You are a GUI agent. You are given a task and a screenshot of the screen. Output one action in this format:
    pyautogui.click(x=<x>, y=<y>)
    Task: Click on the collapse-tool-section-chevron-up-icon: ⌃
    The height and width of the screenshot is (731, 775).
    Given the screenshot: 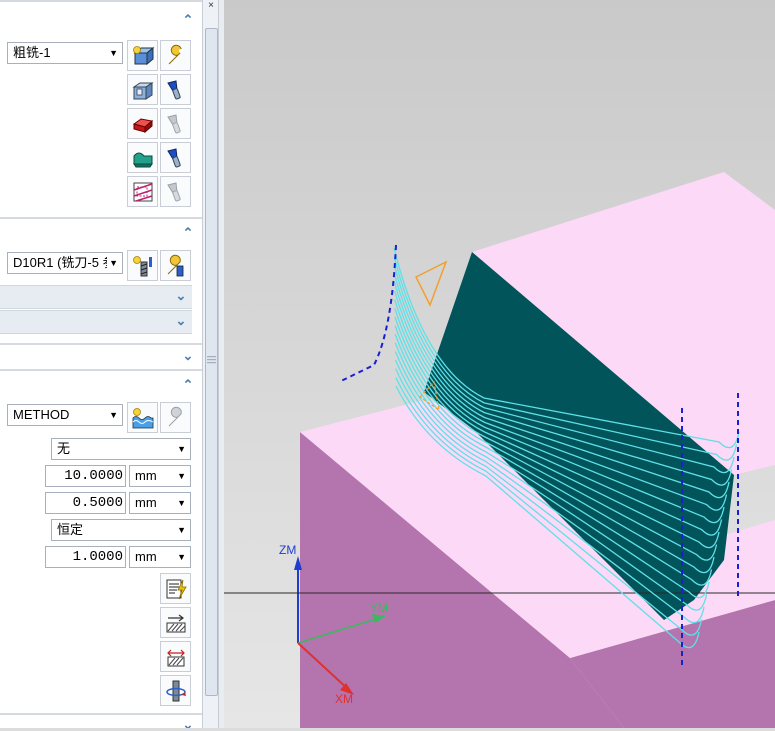 What is the action you would take?
    pyautogui.click(x=188, y=233)
    